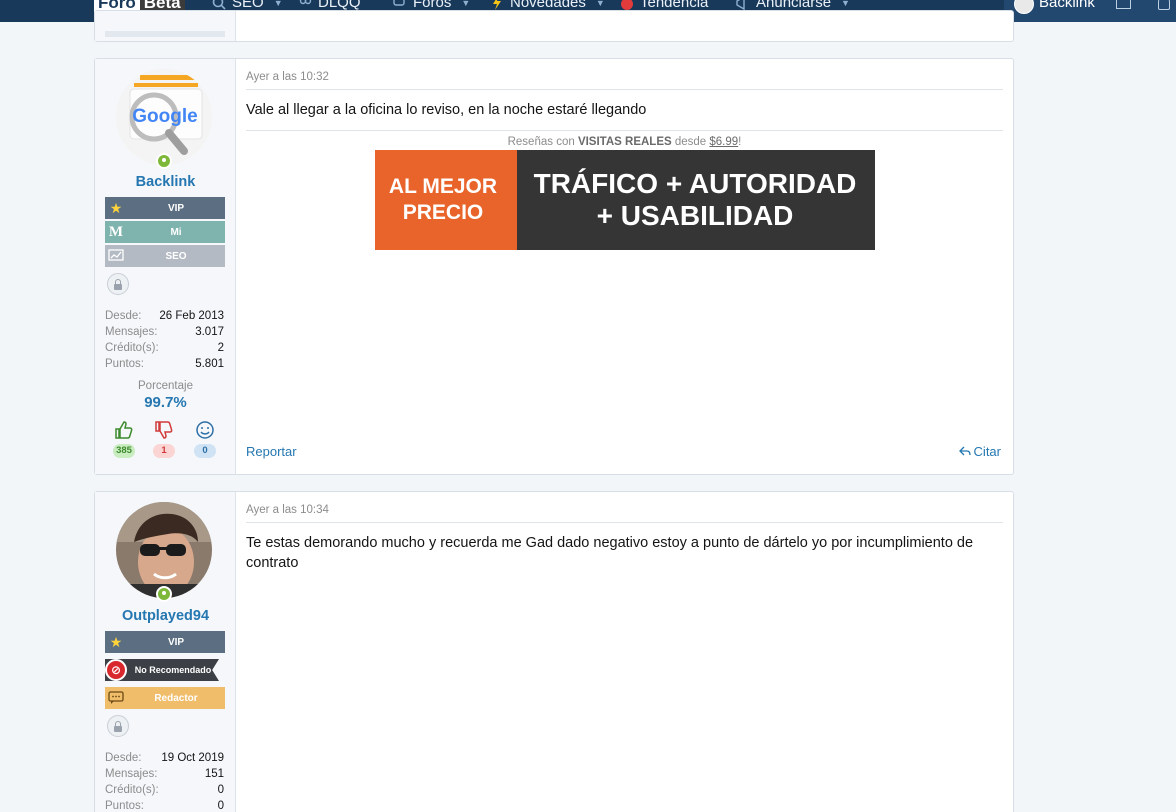 This screenshot has width=1176, height=812. What do you see at coordinates (287, 510) in the screenshot?
I see `post-date: Ayer a las 10:34` at bounding box center [287, 510].